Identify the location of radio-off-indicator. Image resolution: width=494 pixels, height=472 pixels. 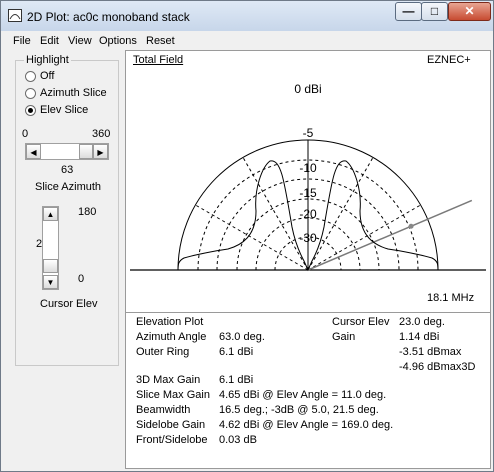
(30, 76).